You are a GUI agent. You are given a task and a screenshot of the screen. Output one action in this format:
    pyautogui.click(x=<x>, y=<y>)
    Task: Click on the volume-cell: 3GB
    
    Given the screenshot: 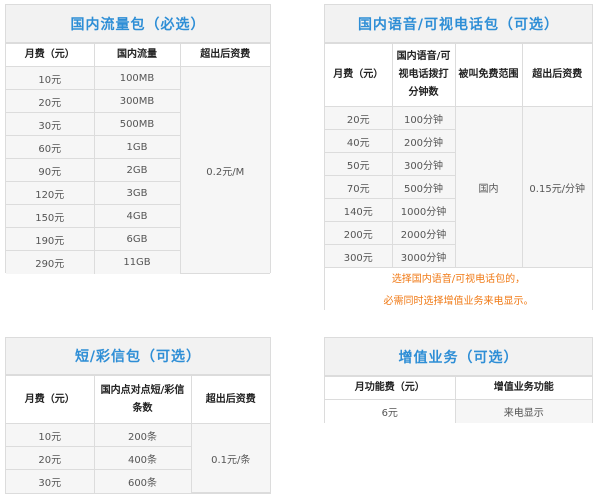 What is the action you would take?
    pyautogui.click(x=136, y=193)
    